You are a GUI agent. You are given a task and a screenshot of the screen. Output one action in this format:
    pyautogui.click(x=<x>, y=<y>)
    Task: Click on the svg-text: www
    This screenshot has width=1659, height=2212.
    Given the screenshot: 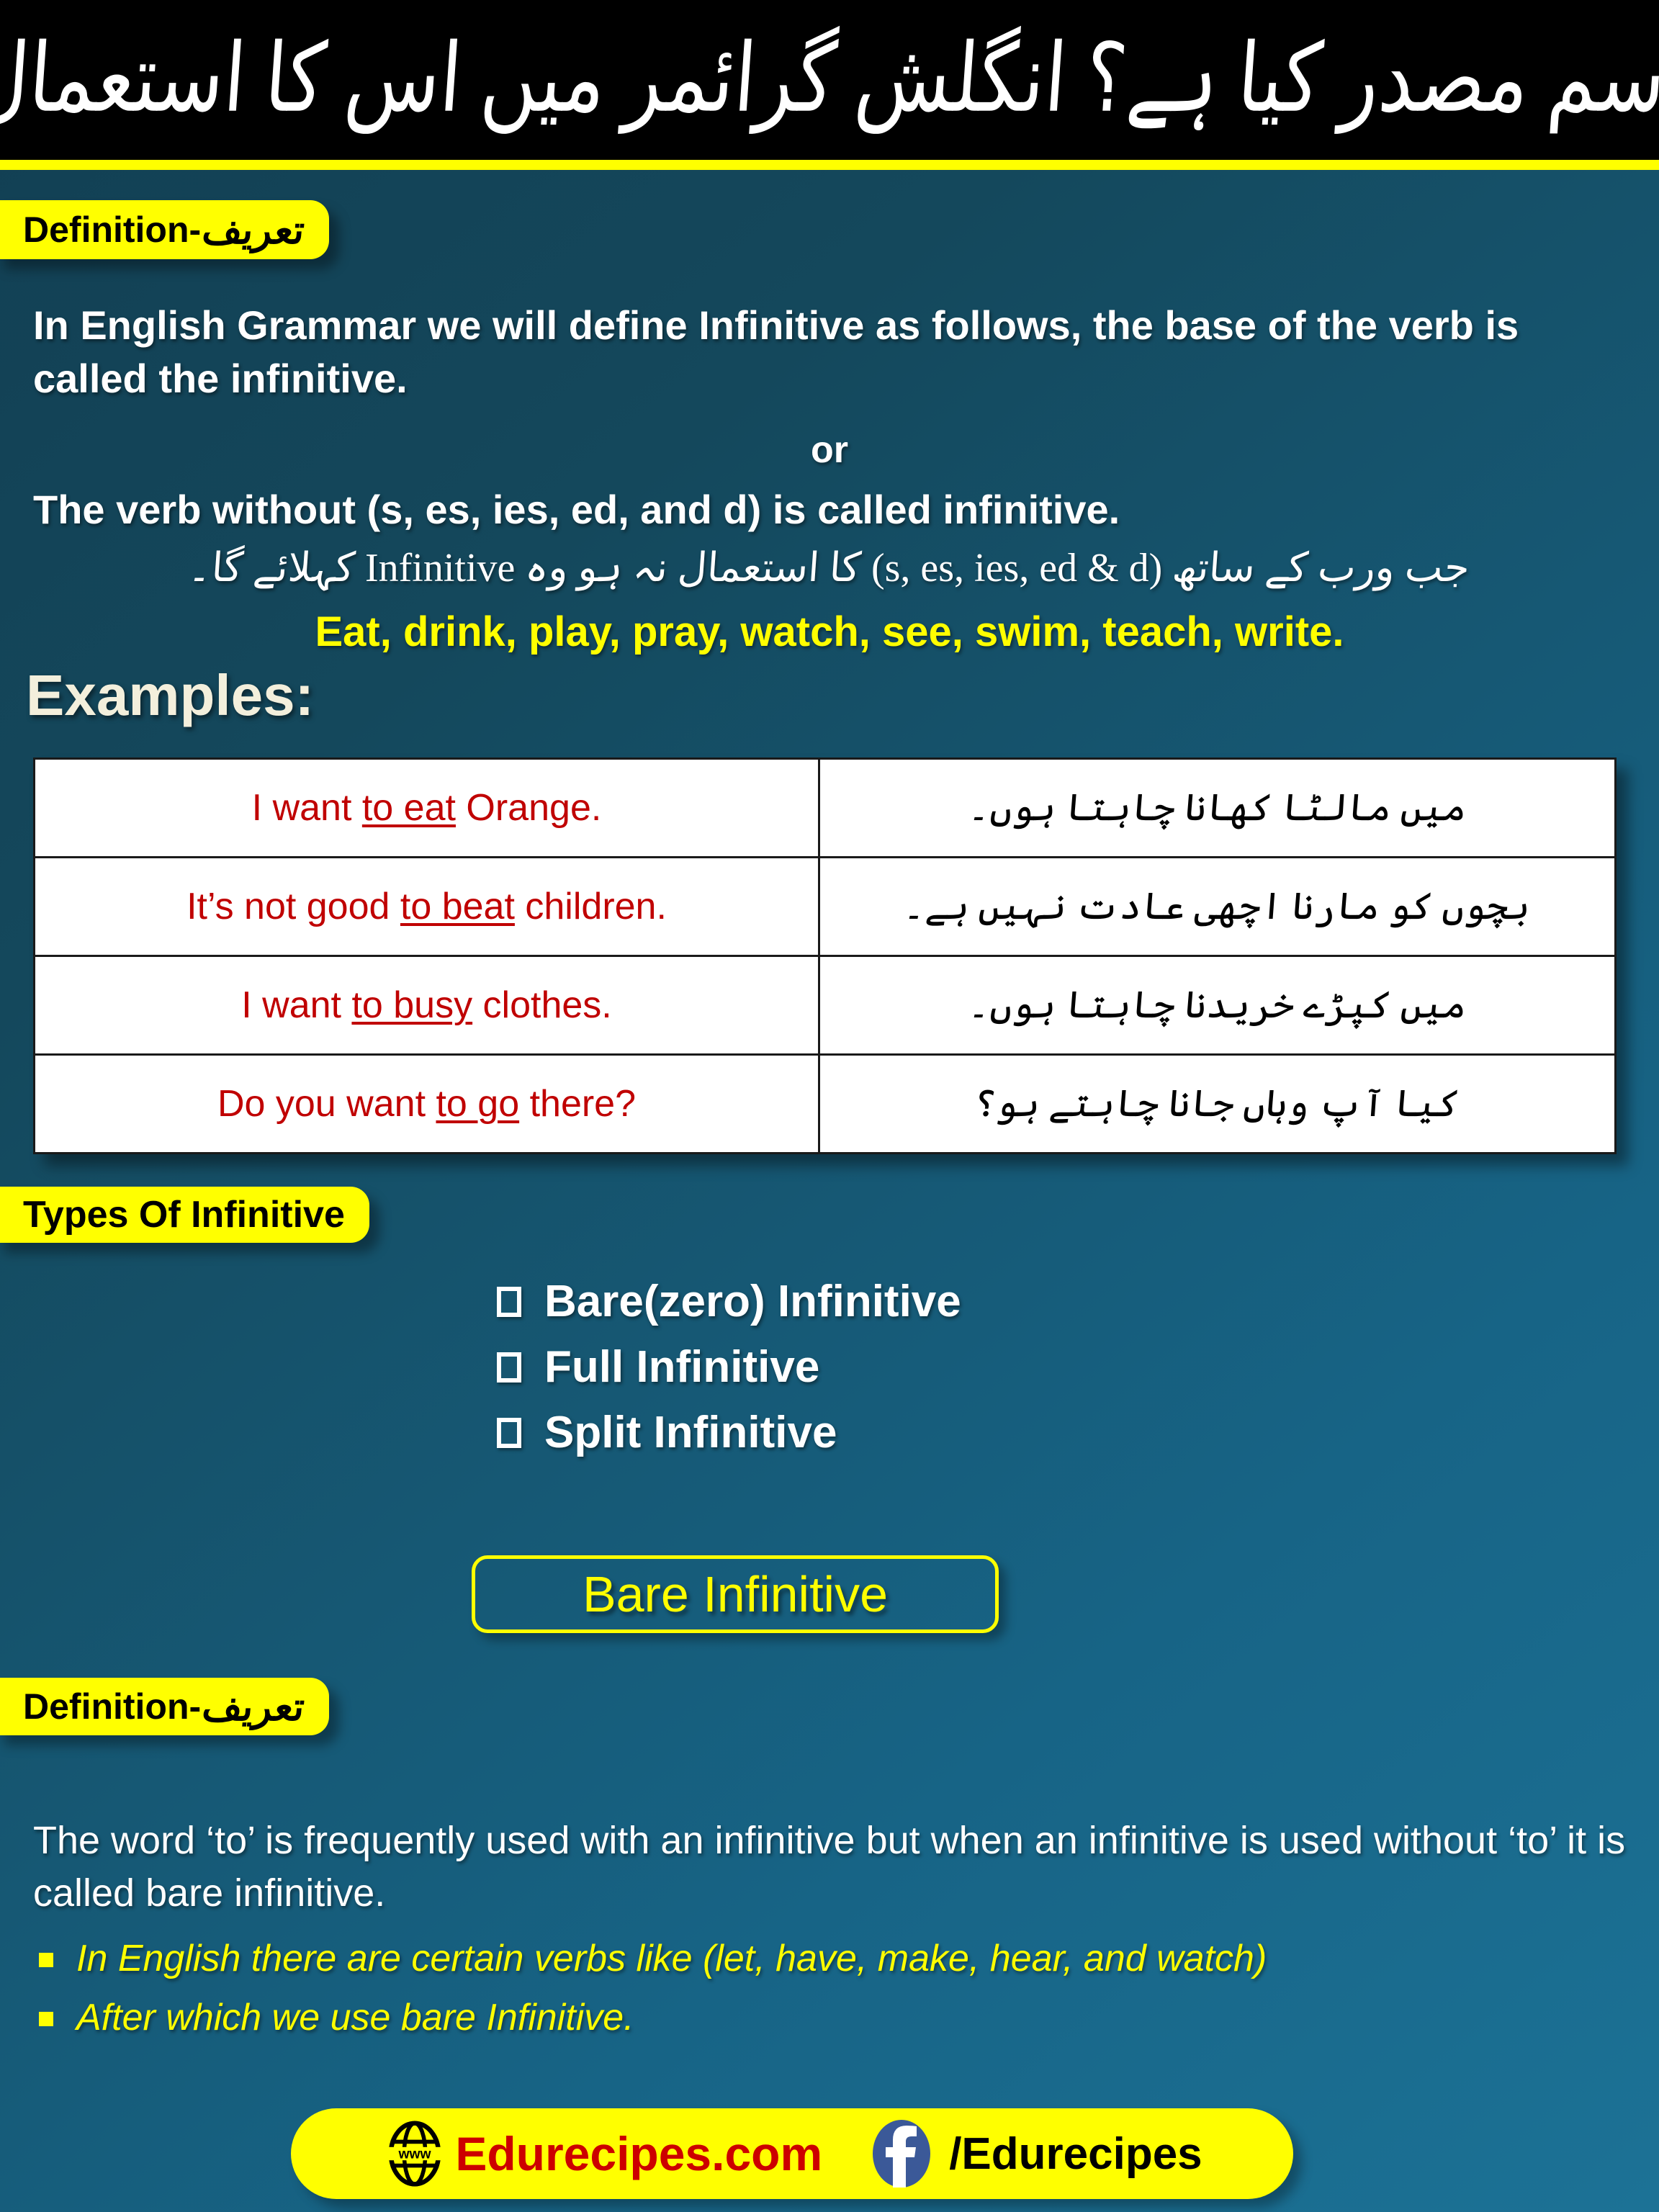 What is the action you would take?
    pyautogui.click(x=415, y=2154)
    